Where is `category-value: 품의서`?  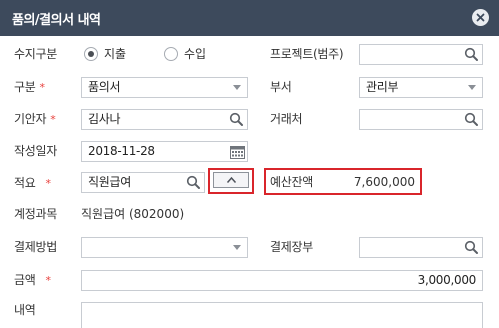
category-value: 품의서 is located at coordinates (104, 87).